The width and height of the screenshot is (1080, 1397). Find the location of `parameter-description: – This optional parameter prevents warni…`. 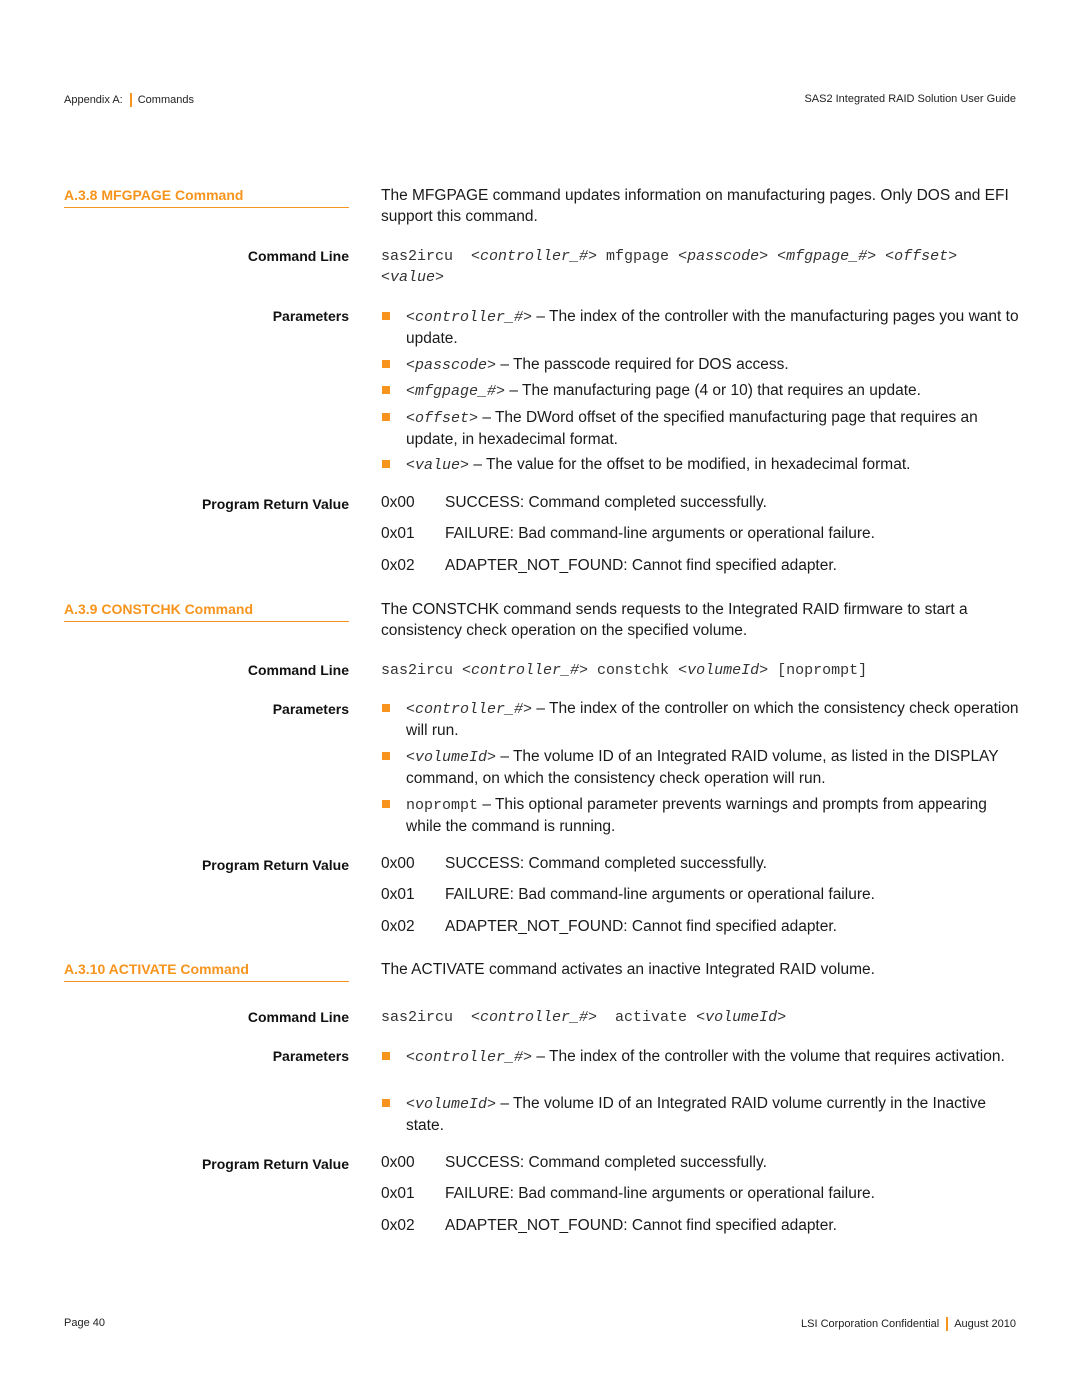

parameter-description: – This optional parameter prevents warni… is located at coordinates (696, 815).